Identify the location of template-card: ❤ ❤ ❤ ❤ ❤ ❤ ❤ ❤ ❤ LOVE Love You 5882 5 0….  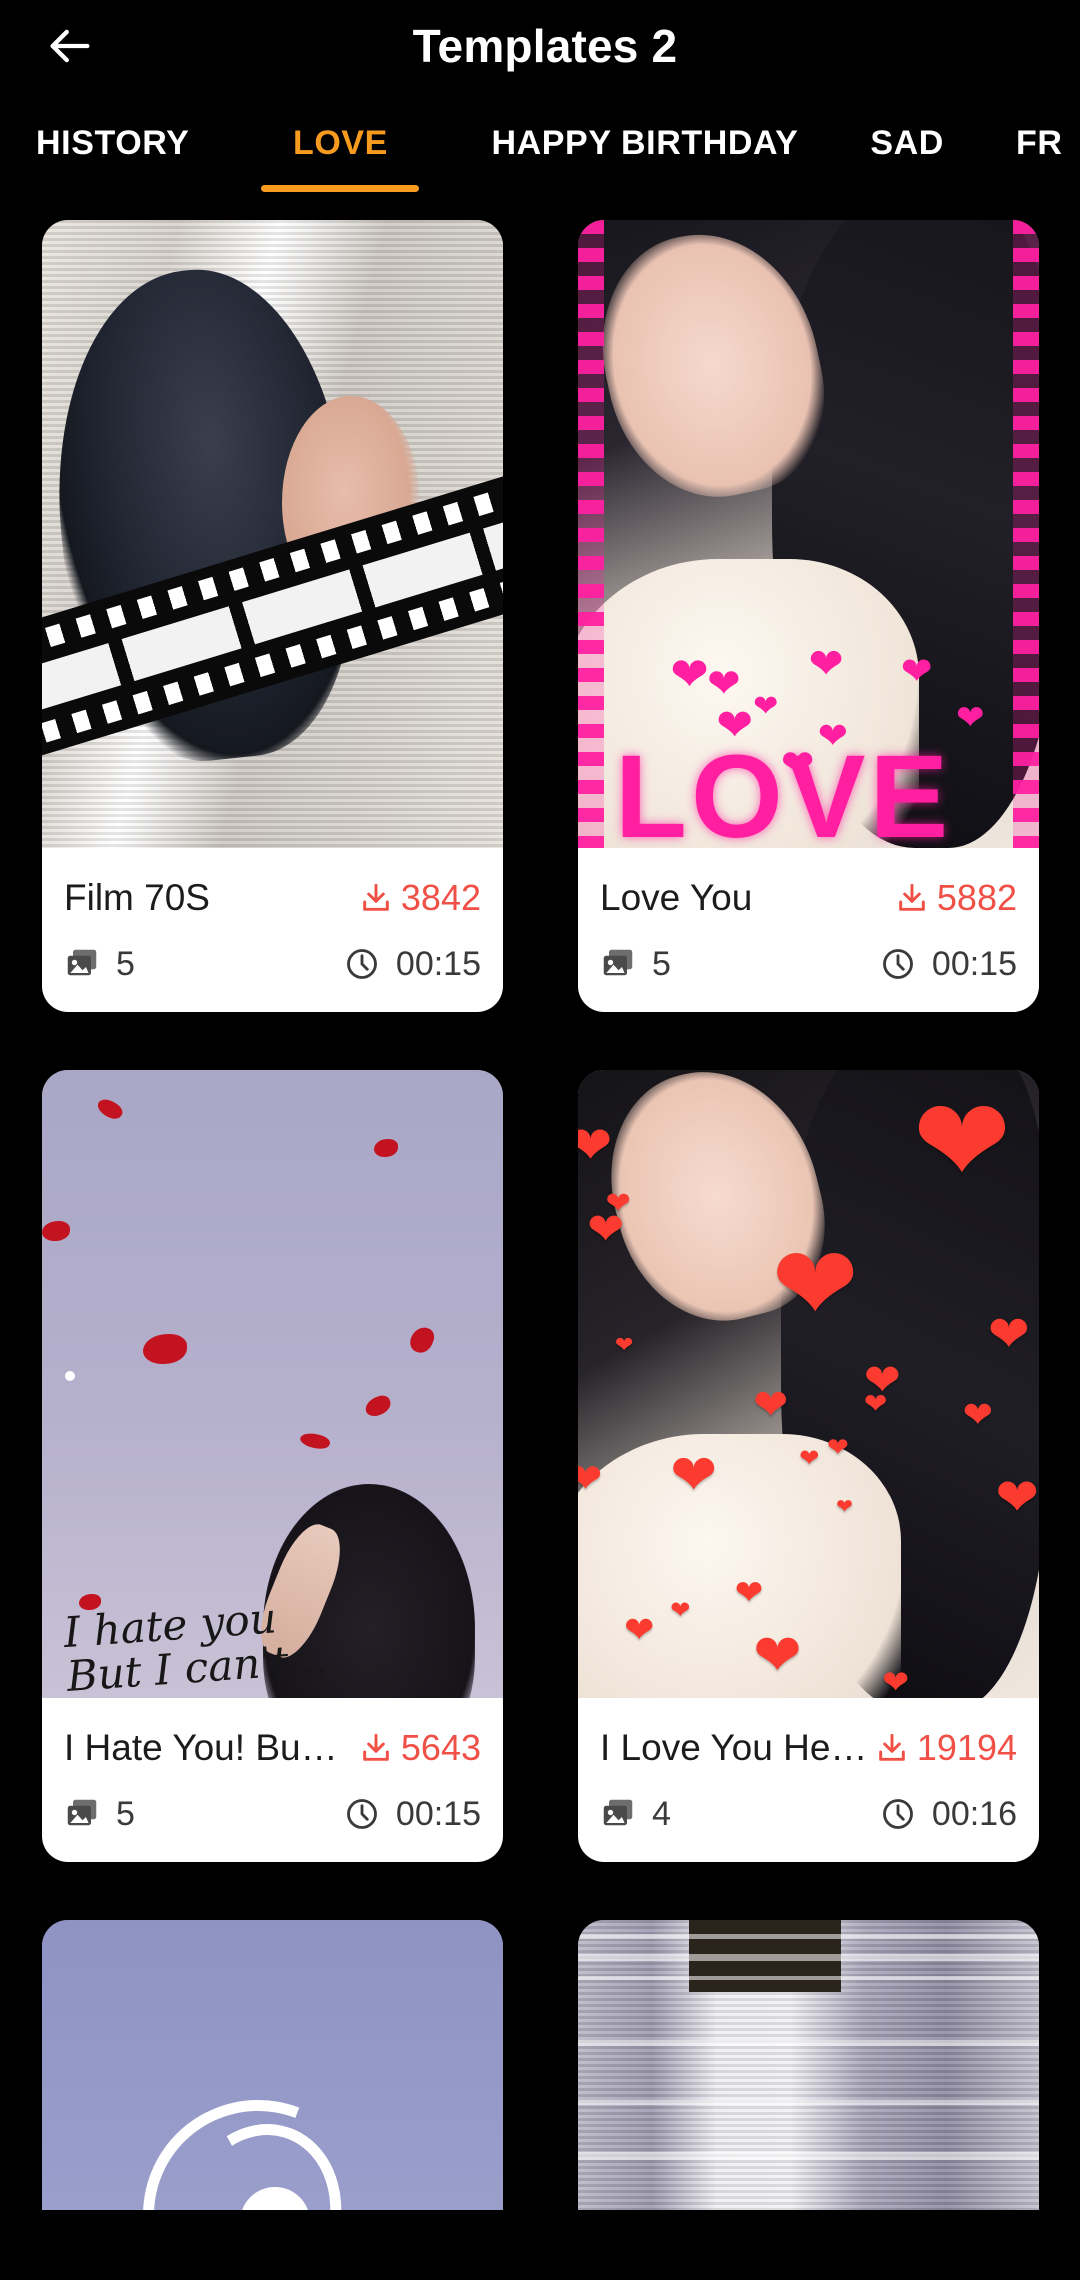
(808, 616).